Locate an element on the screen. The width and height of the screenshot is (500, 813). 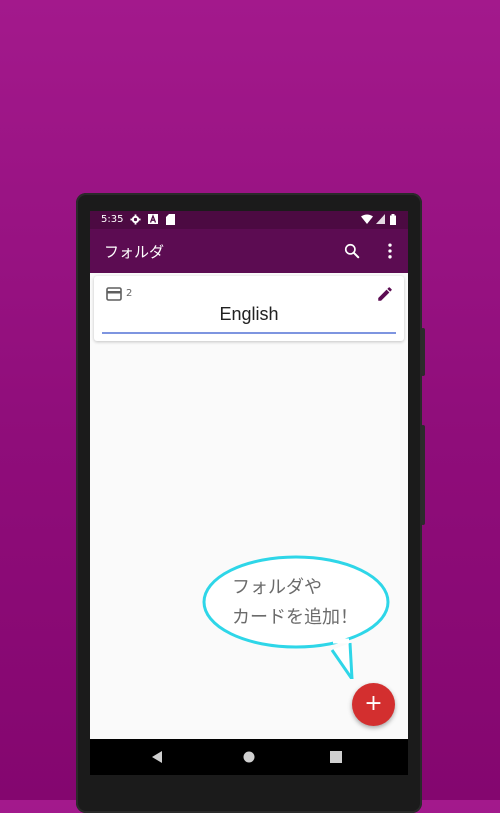
status-bar: 5:35 is located at coordinates (249, 220).